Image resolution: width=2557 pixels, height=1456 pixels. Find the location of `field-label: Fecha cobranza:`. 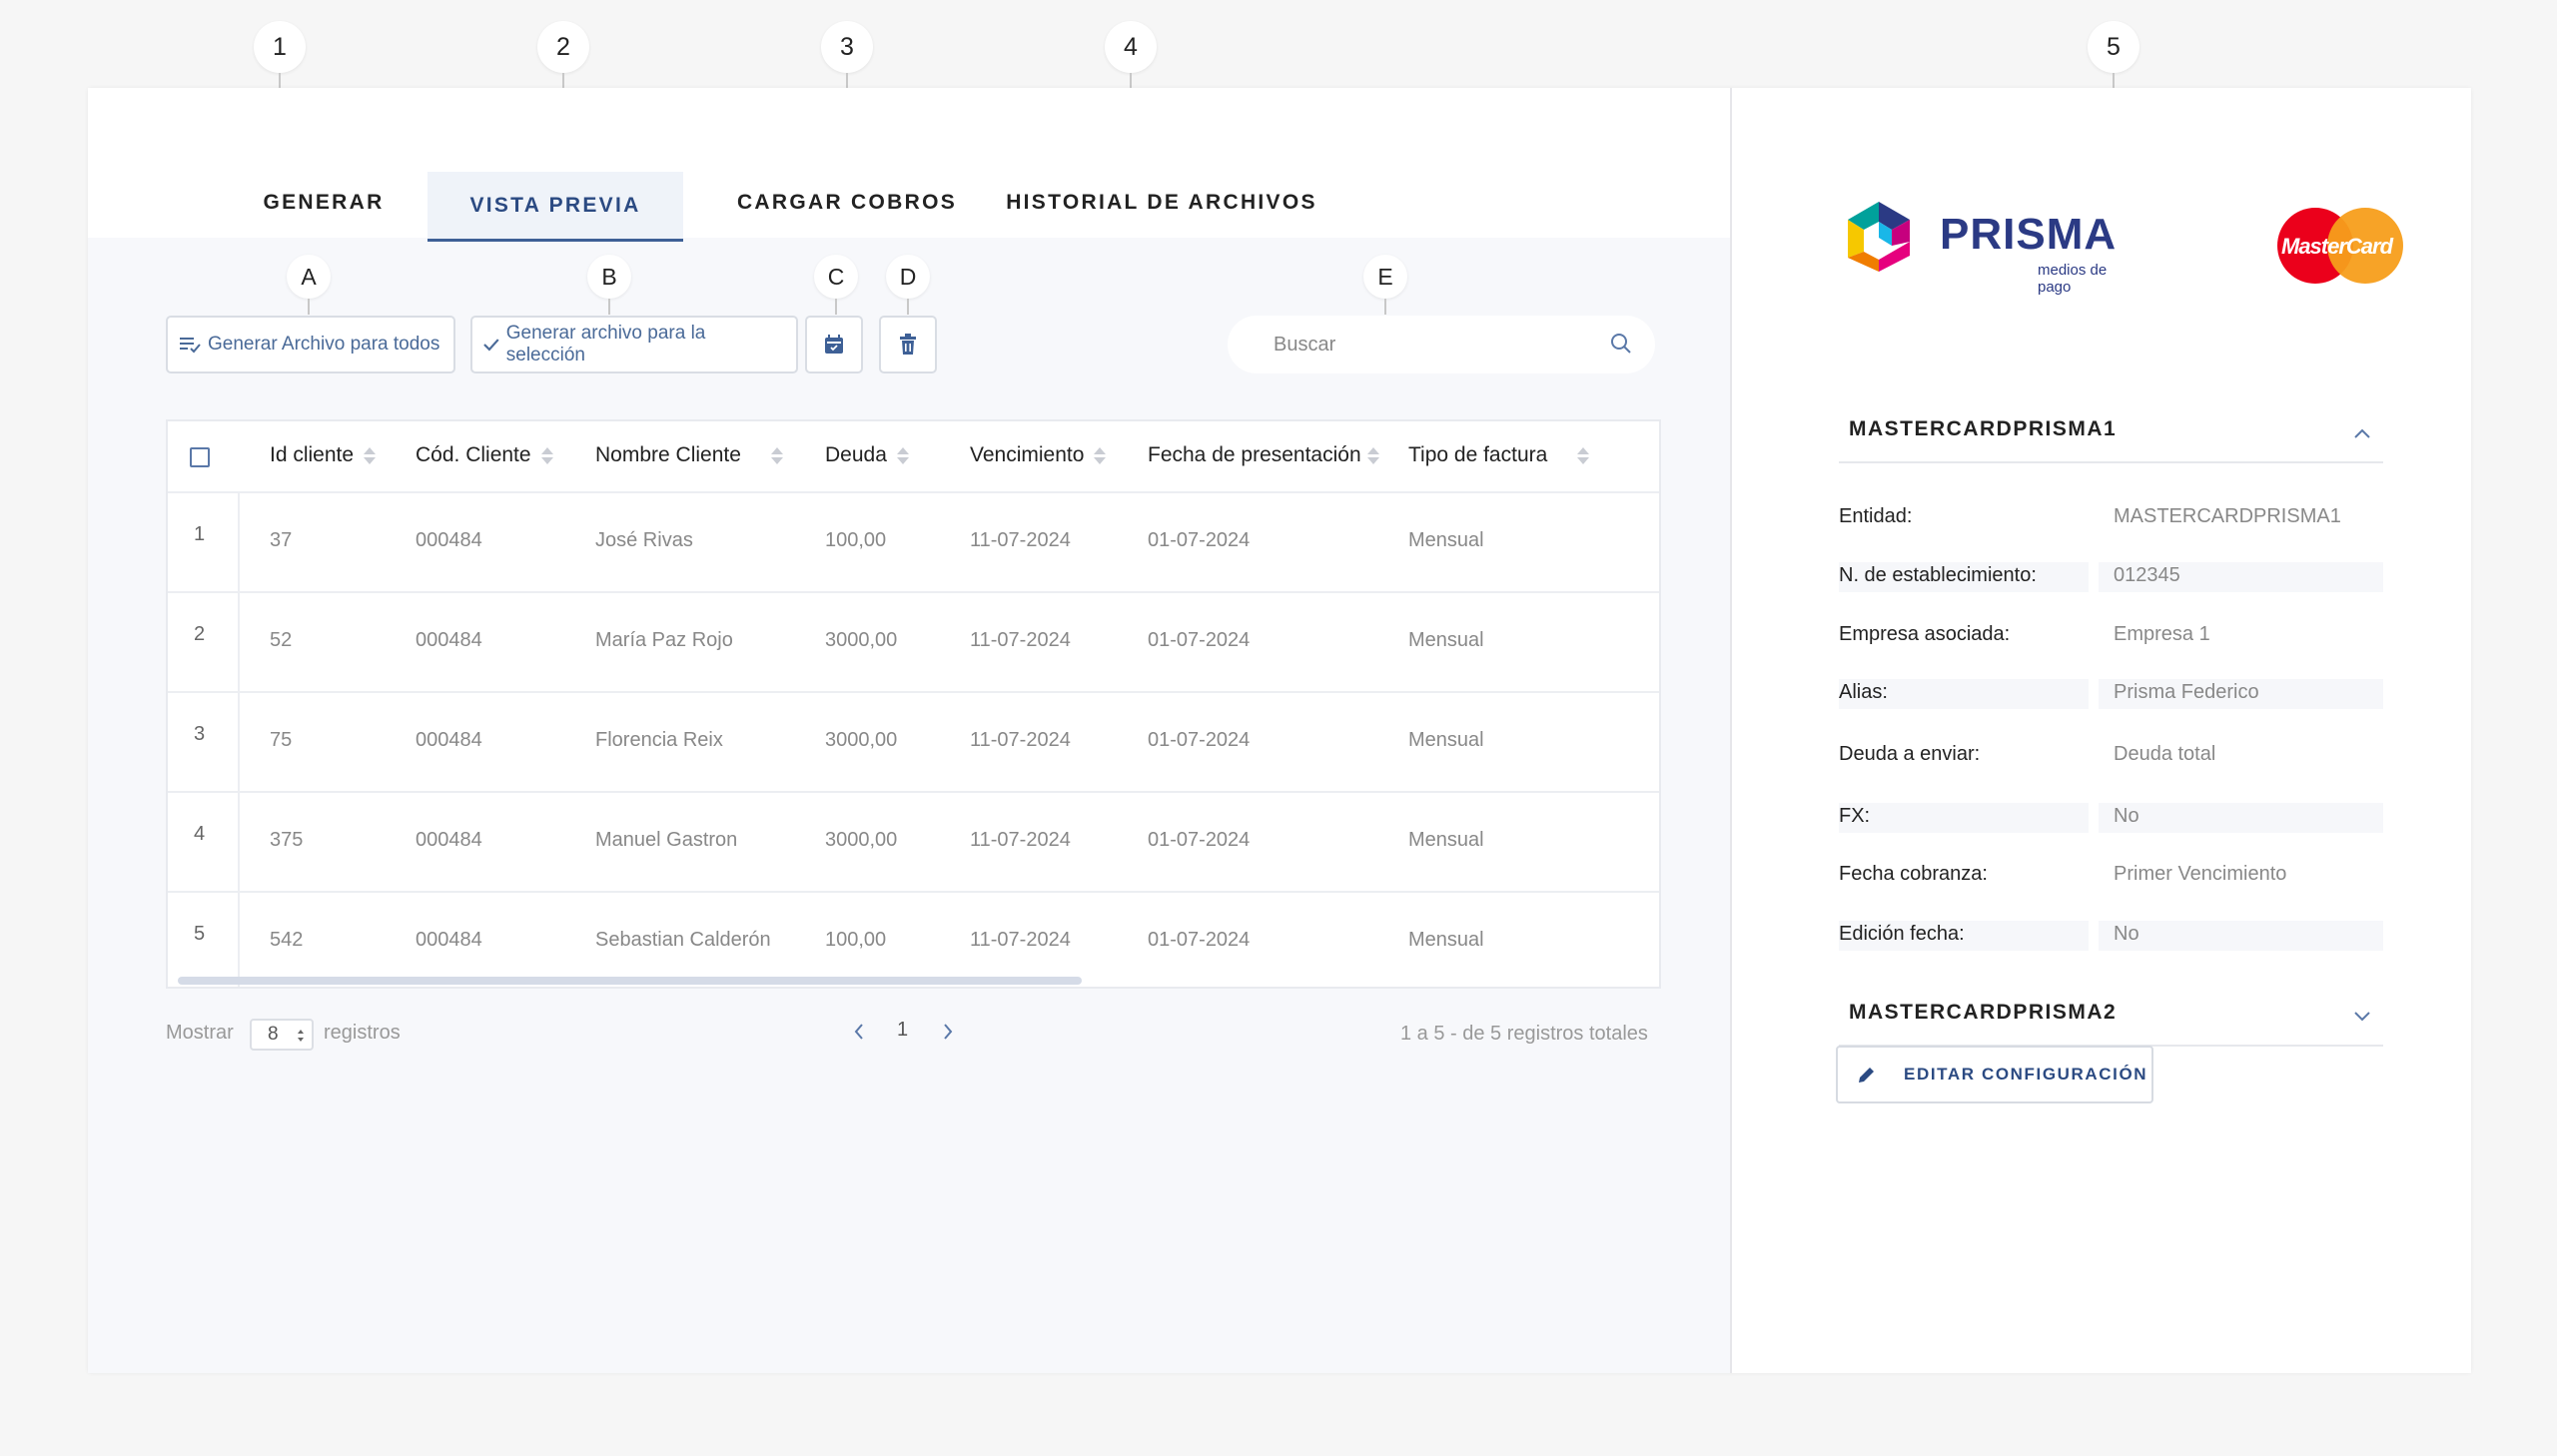

field-label: Fecha cobranza: is located at coordinates (1913, 874).